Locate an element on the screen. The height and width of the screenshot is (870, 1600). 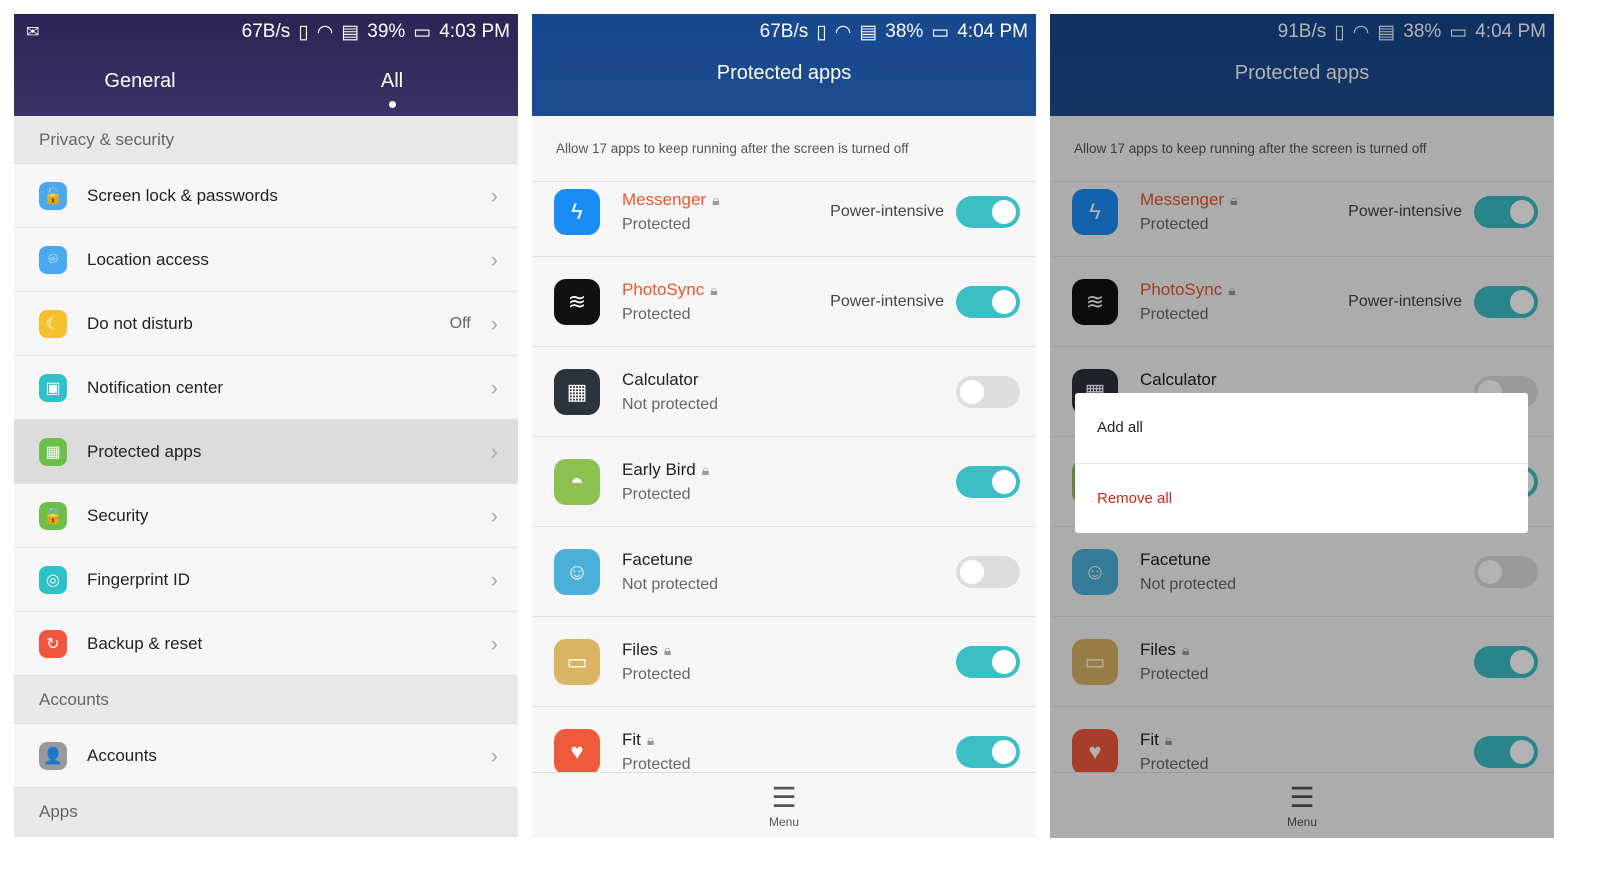
app-row: ♥ Fit 🔒︎ Protected is located at coordinates (784, 739).